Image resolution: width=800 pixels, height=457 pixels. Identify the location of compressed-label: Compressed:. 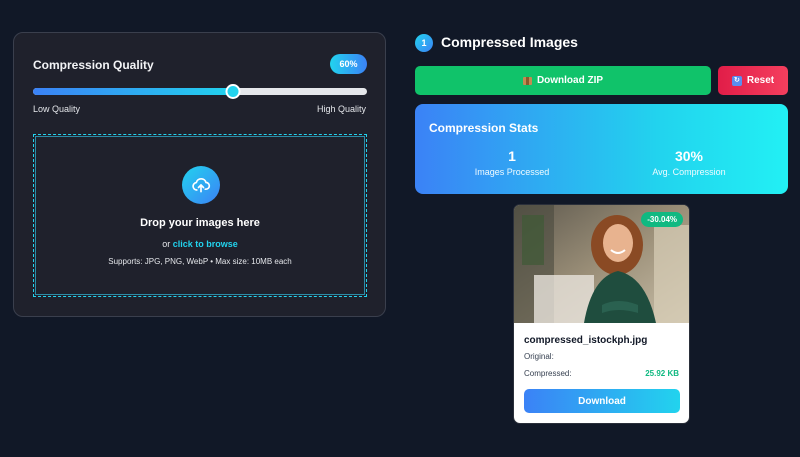
(548, 373).